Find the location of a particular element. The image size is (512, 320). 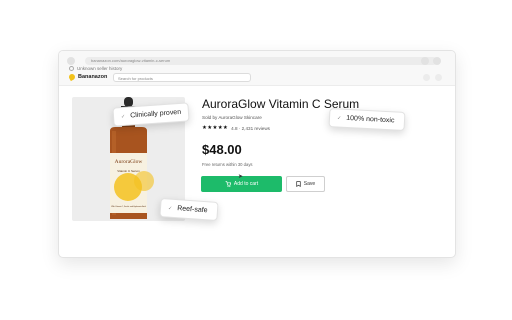

star-rating-icon: ★★★★★ is located at coordinates (215, 128).